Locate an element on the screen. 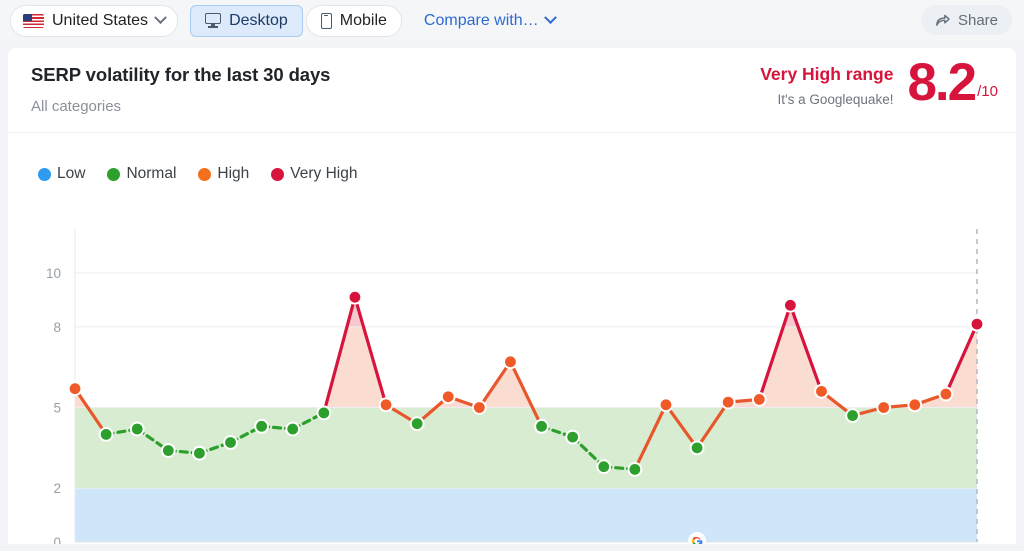  legend-item-normal: Normal is located at coordinates (141, 174).